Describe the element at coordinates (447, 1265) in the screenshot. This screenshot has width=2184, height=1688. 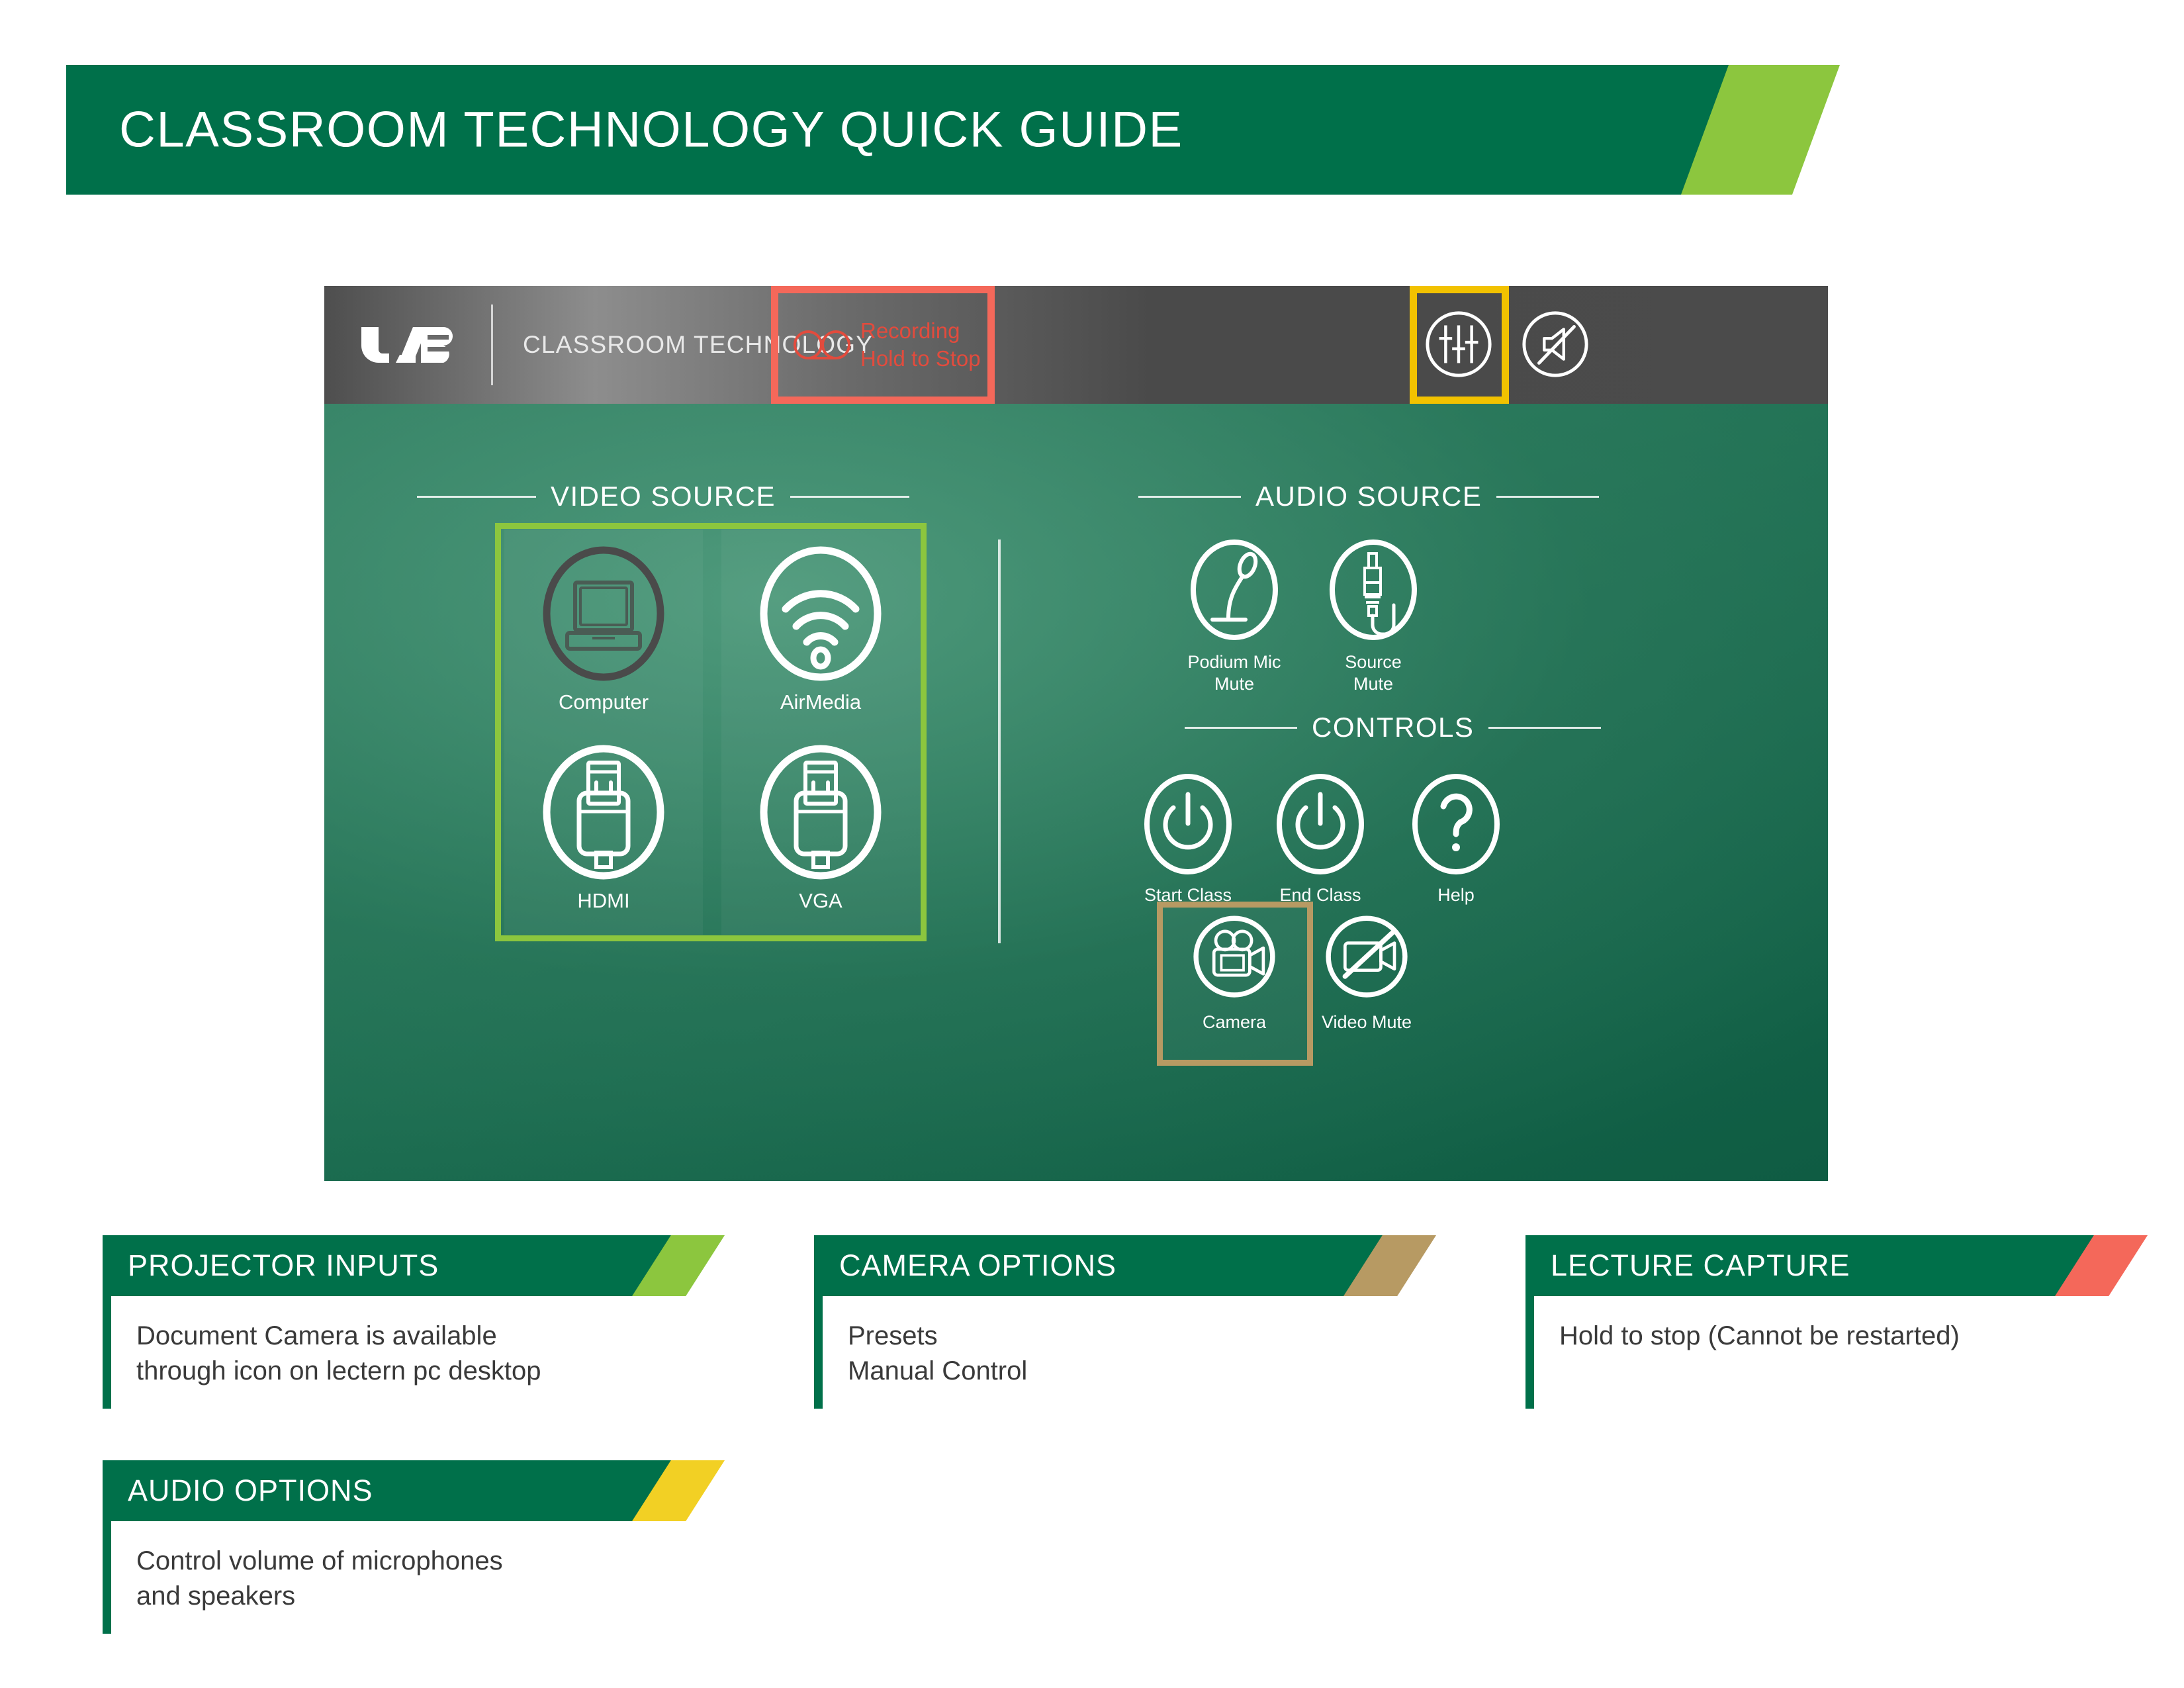
I see `callout-header: PROJECTOR INPUTS` at that location.